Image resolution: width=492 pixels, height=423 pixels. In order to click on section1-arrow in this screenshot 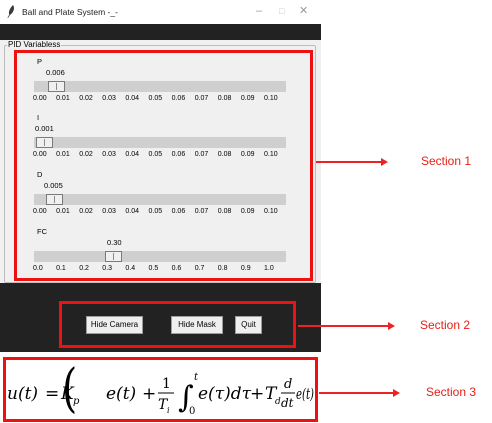, I will do `click(349, 162)`.